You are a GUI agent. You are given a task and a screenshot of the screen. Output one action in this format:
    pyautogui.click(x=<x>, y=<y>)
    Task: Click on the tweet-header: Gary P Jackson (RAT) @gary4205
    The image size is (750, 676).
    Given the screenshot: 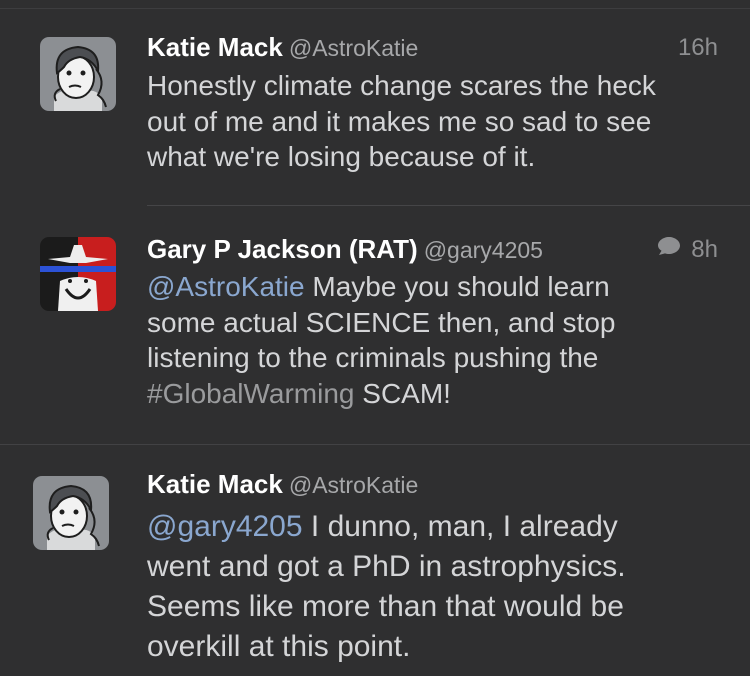 What is the action you would take?
    pyautogui.click(x=345, y=251)
    